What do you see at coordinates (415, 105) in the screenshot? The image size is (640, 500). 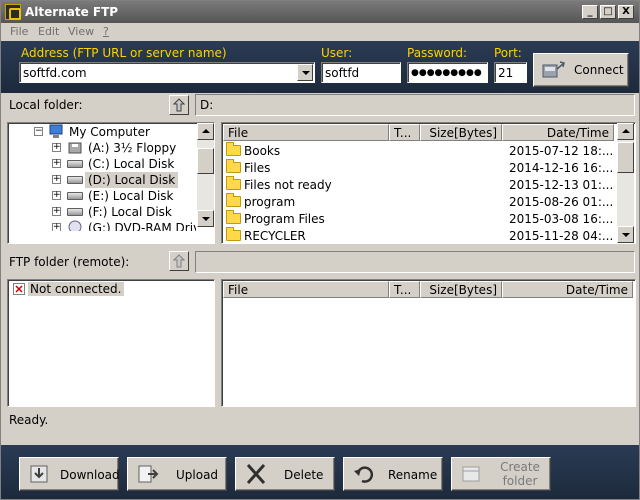 I see `local-path: D:` at bounding box center [415, 105].